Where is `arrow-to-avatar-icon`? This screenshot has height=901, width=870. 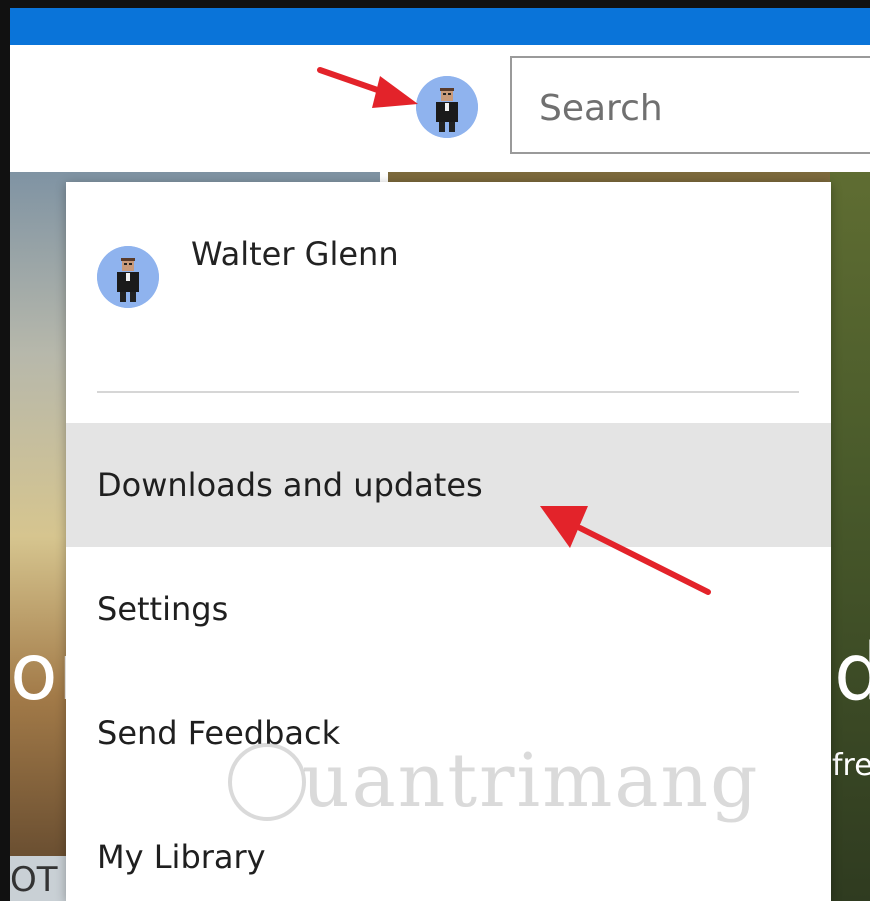 arrow-to-avatar-icon is located at coordinates (367, 87).